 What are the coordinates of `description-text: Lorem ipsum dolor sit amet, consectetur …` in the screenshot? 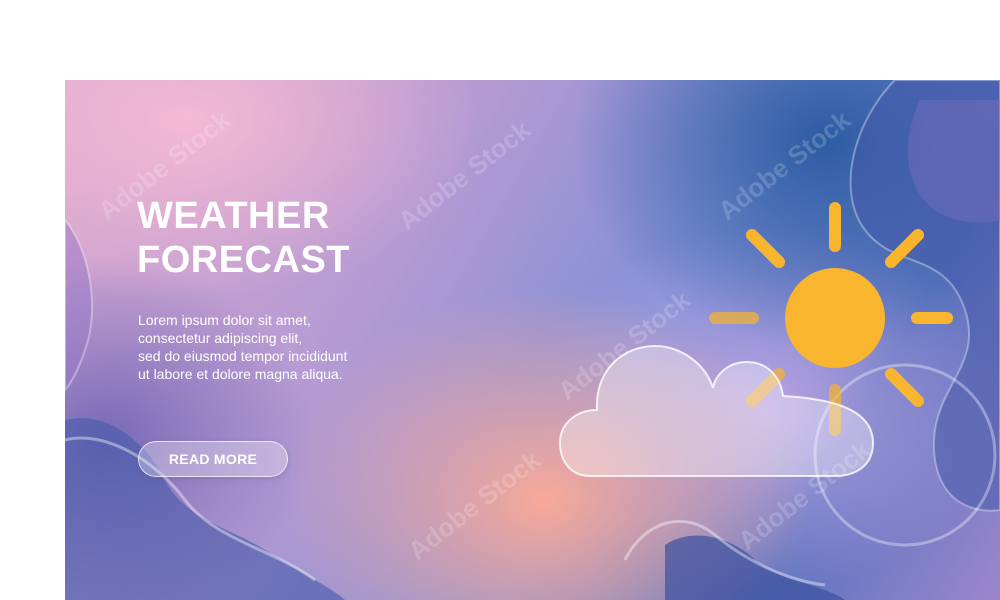 It's located at (242, 347).